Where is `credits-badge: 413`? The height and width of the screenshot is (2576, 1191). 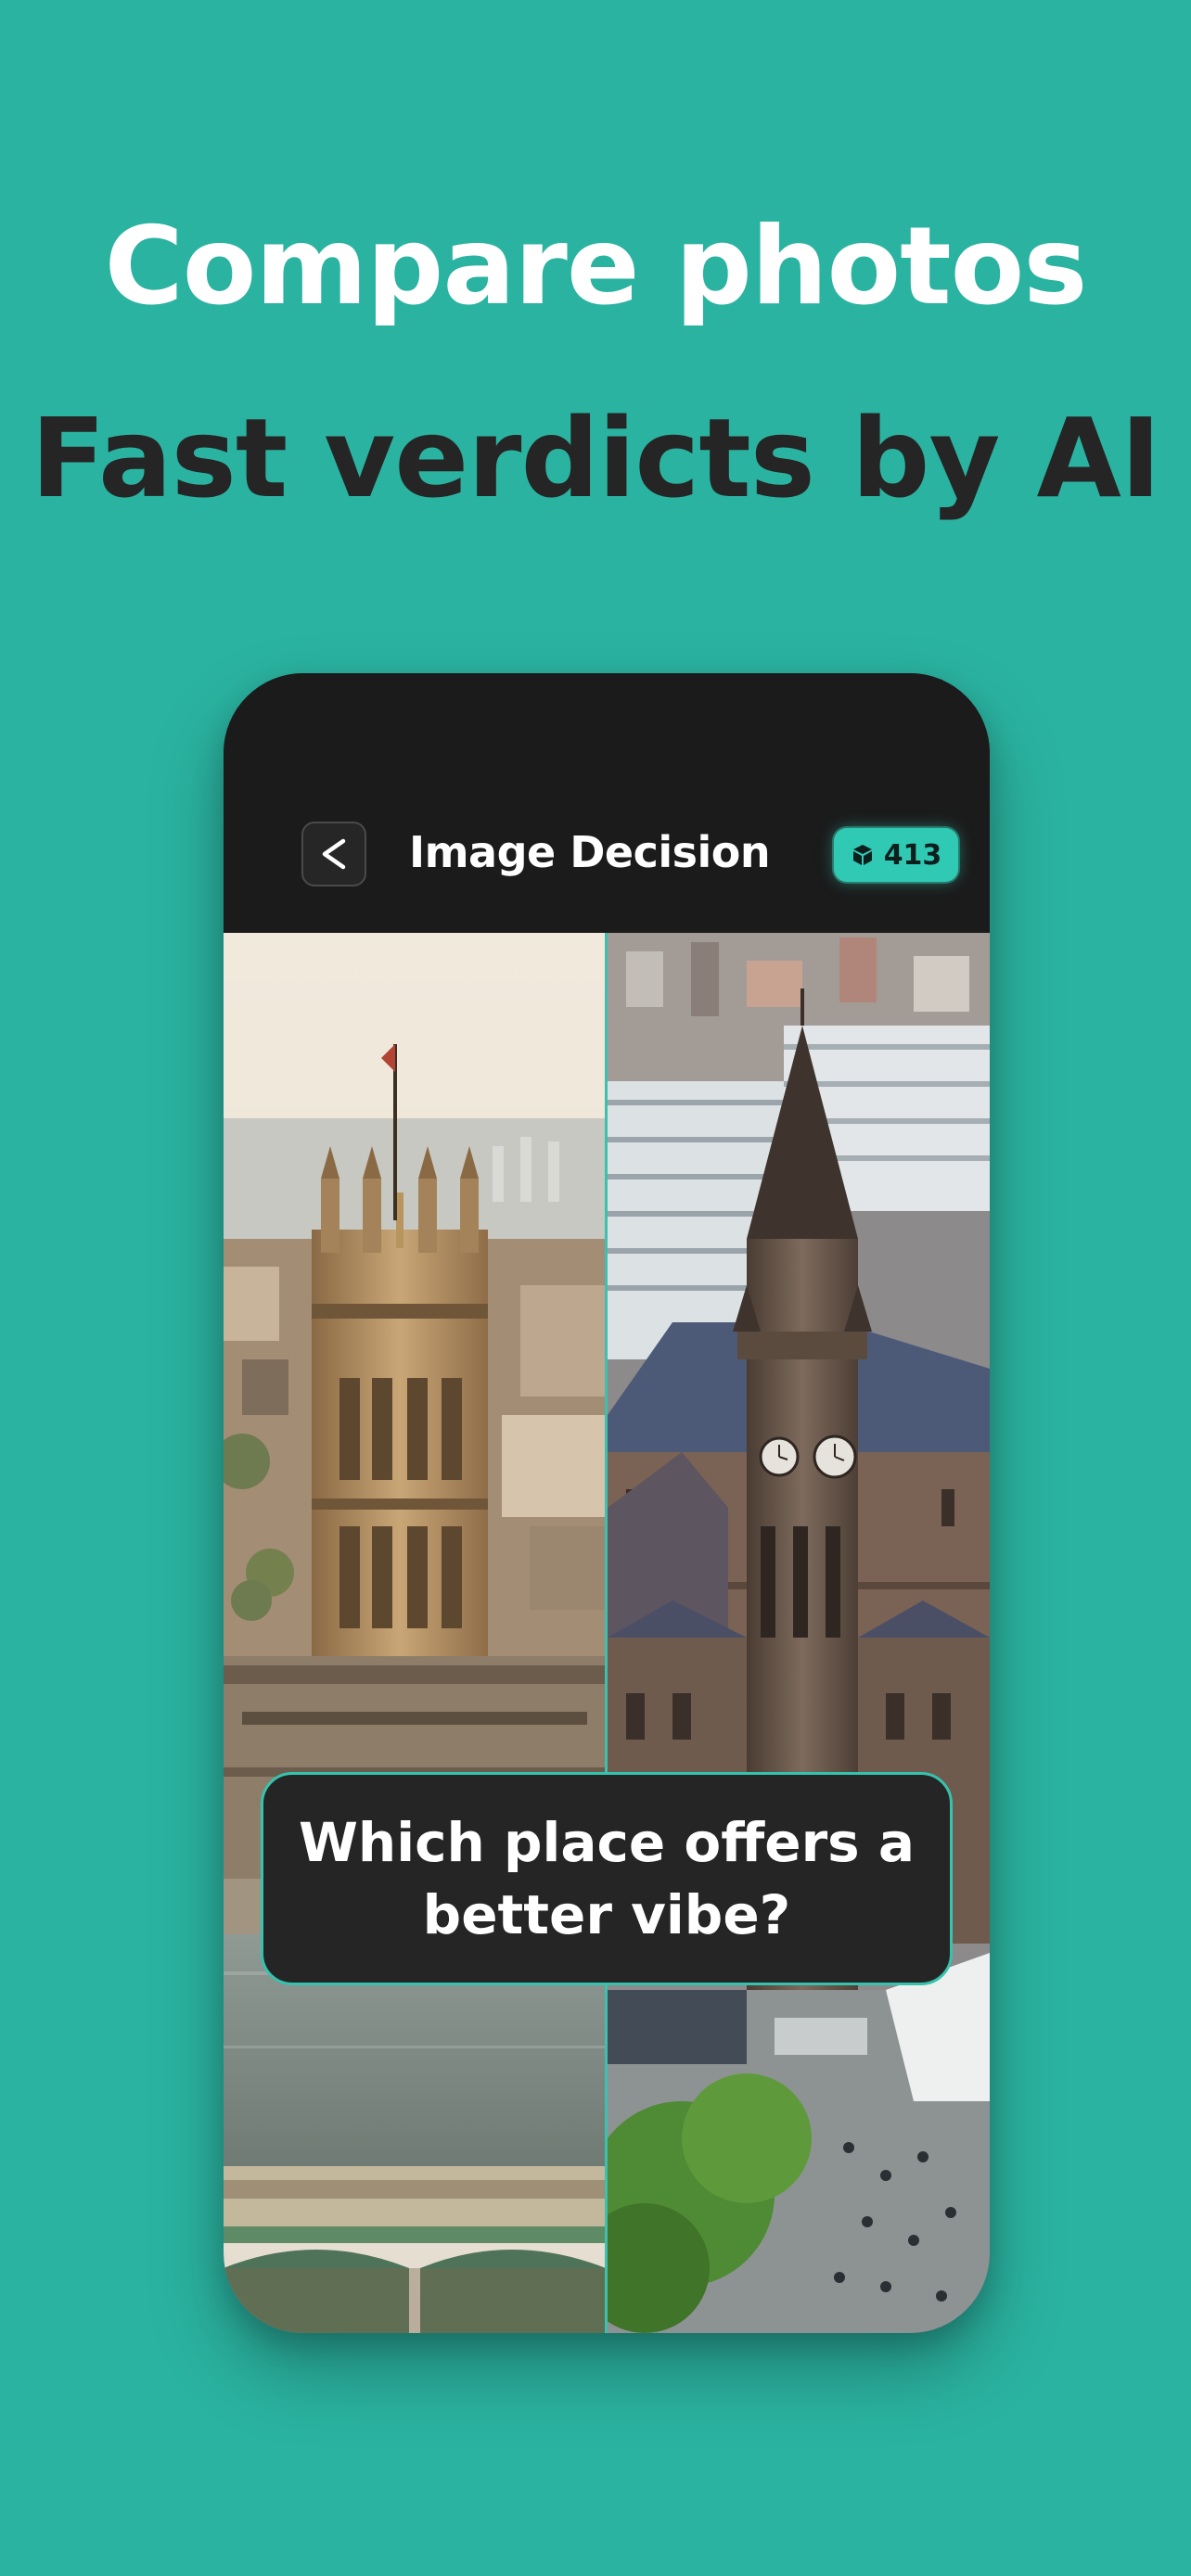
credits-badge: 413 is located at coordinates (896, 855).